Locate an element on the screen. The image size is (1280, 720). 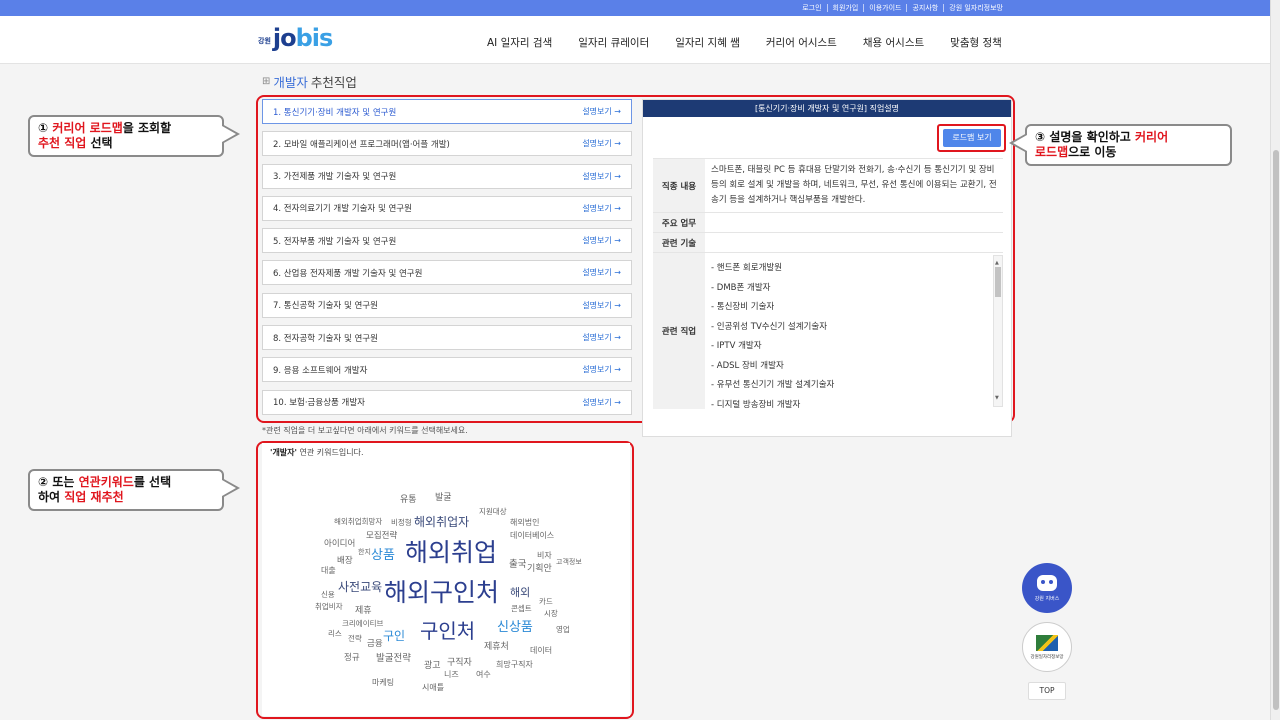
keyword: 광고 is located at coordinates (432, 666).